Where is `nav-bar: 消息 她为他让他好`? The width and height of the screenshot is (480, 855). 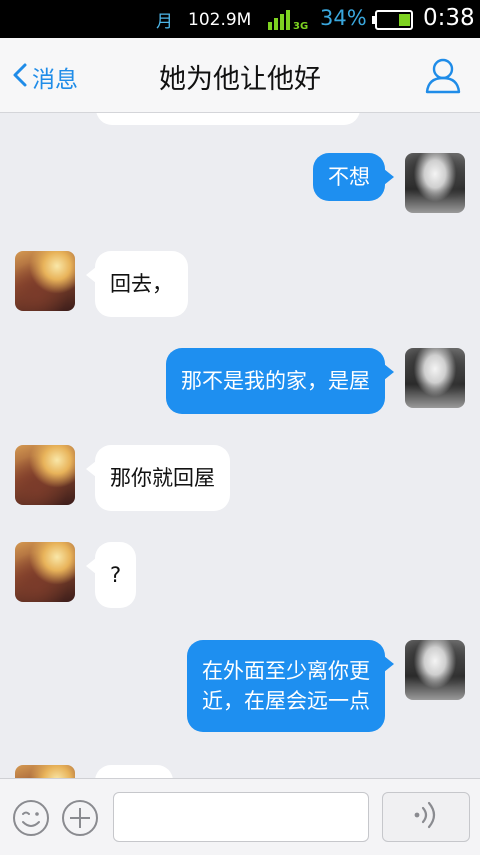
nav-bar: 消息 她为他让他好 is located at coordinates (240, 75).